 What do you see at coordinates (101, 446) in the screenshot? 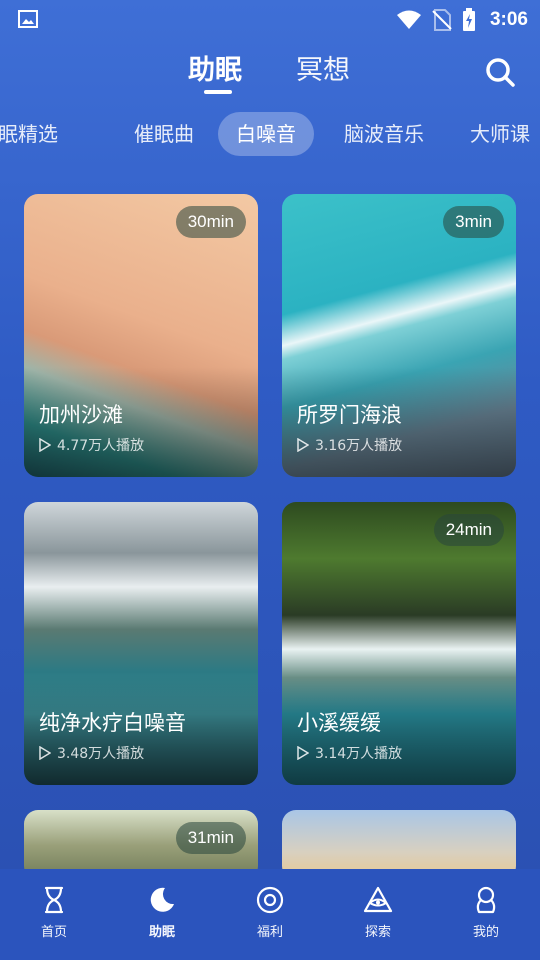
I see `play-count-text: 4.77万人播放` at bounding box center [101, 446].